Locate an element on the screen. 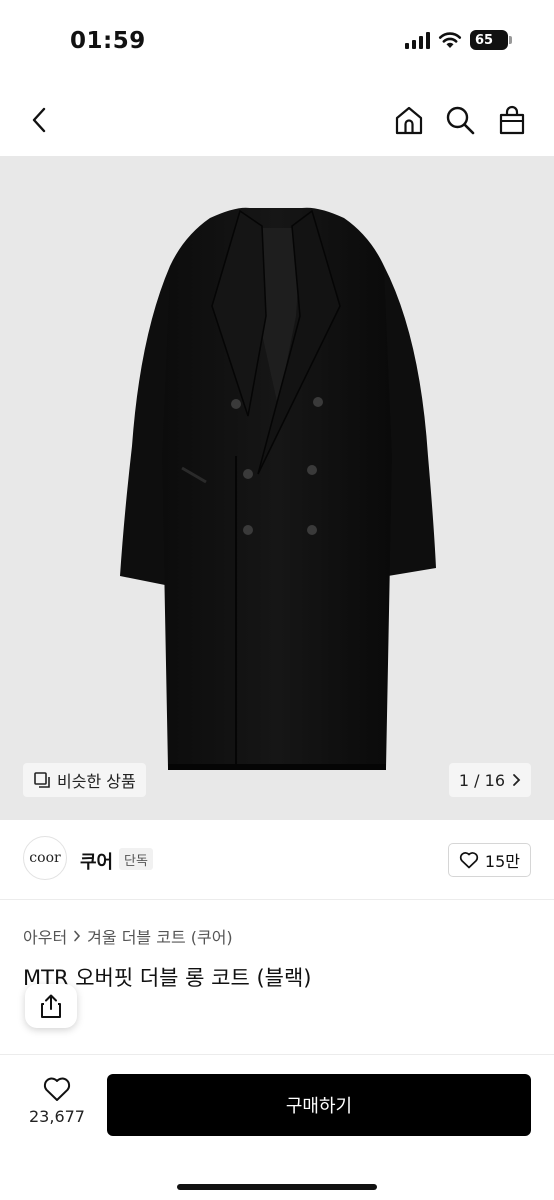 The height and width of the screenshot is (1200, 554). breadcrumb-subcategory: 겨울 더블 코트 (쿠어) is located at coordinates (160, 936).